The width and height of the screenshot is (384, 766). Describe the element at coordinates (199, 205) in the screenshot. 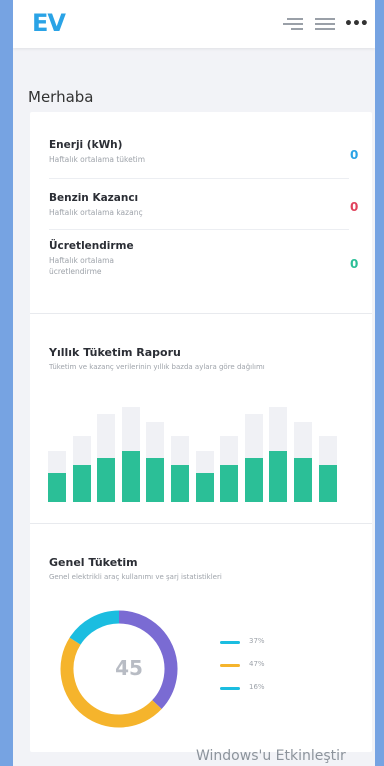

I see `stat-fuel-savings: Benzin Kazancı Haftalık ortalama kazanç` at that location.